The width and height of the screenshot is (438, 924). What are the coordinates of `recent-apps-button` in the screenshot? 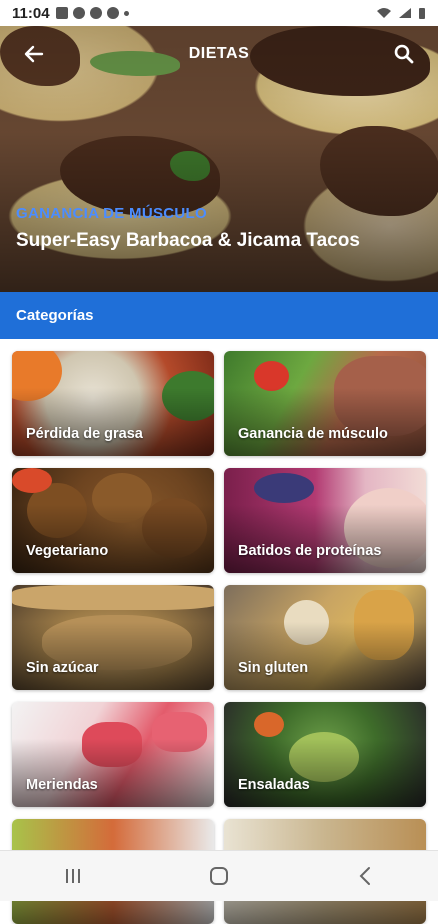 It's located at (73, 876).